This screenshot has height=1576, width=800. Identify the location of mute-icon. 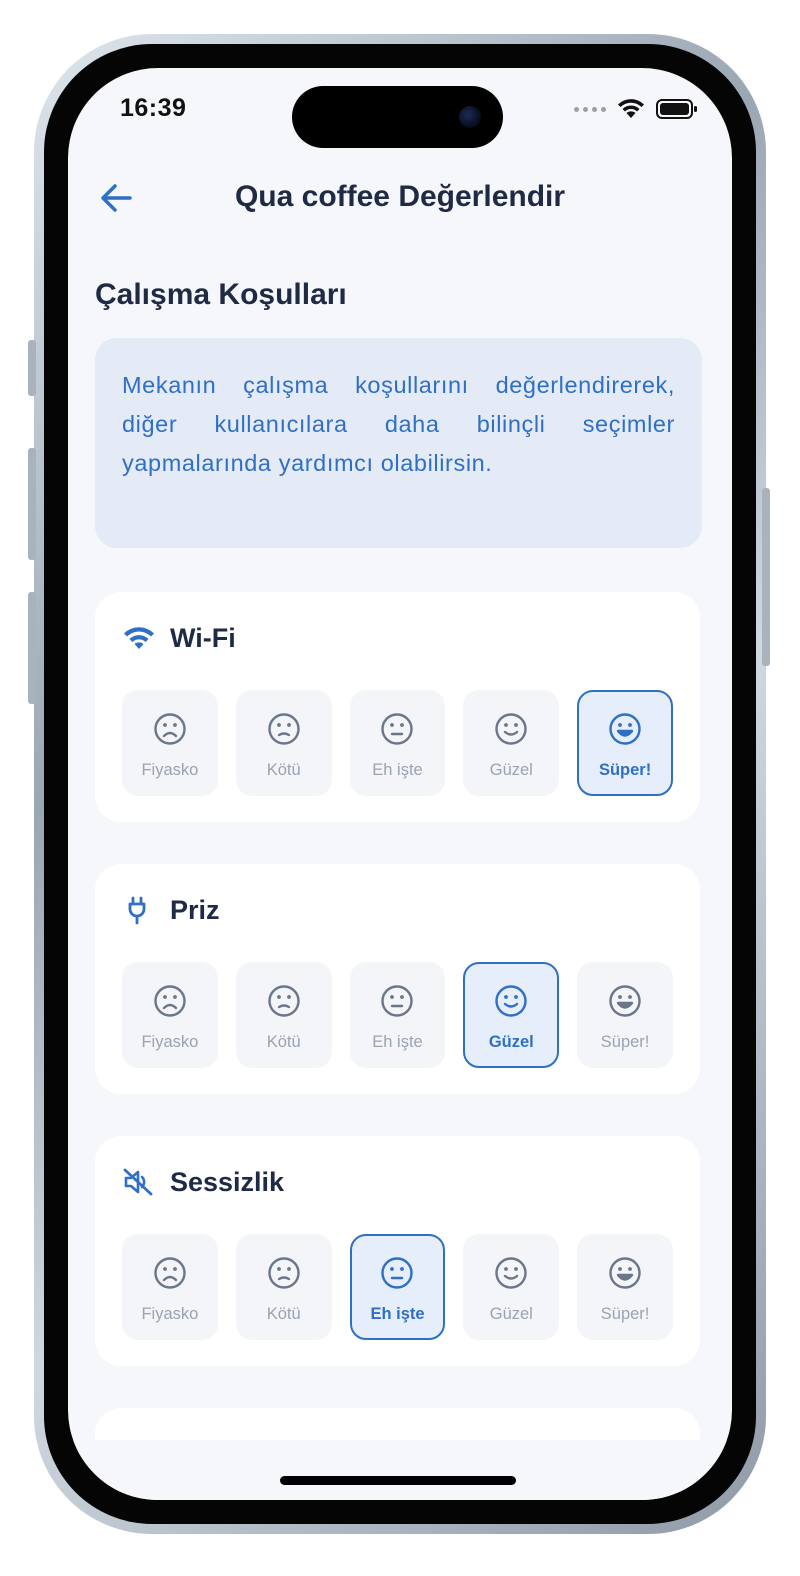
(140, 1182).